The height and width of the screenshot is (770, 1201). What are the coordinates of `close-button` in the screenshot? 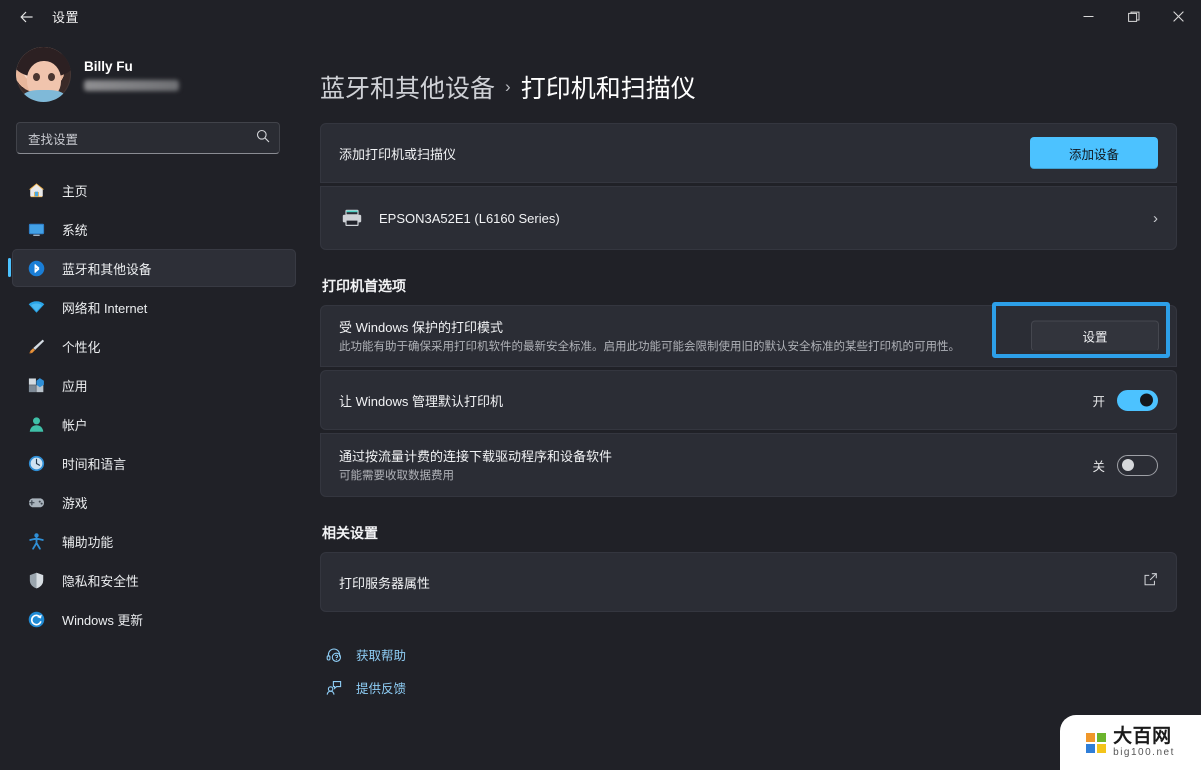 It's located at (1178, 16).